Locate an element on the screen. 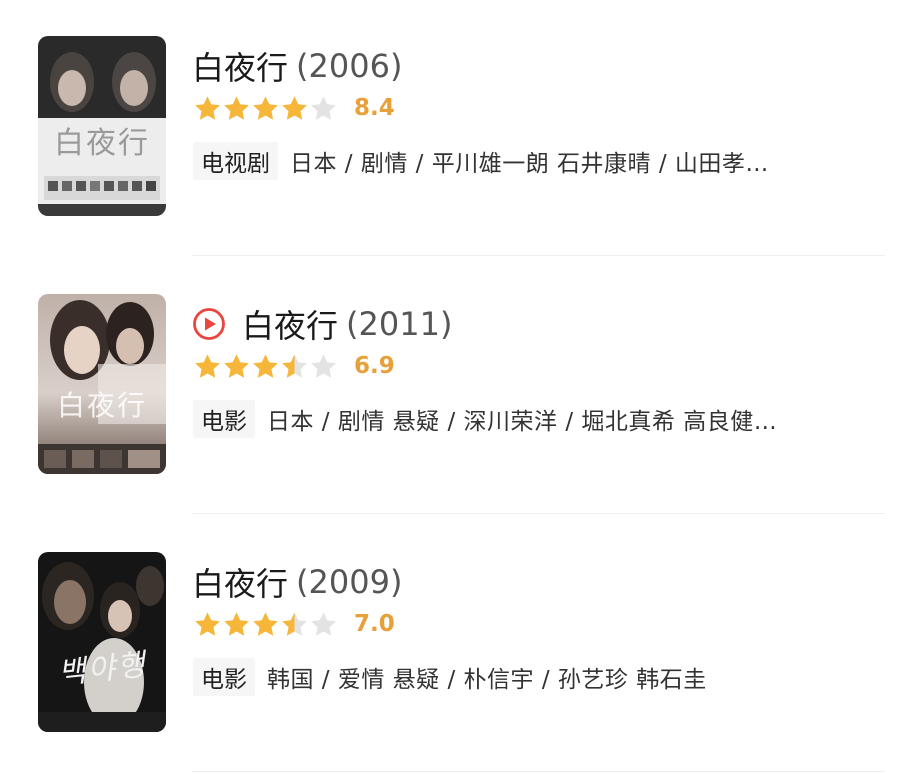 Image resolution: width=923 pixels, height=774 pixels. poster-image: 백야행 is located at coordinates (102, 642).